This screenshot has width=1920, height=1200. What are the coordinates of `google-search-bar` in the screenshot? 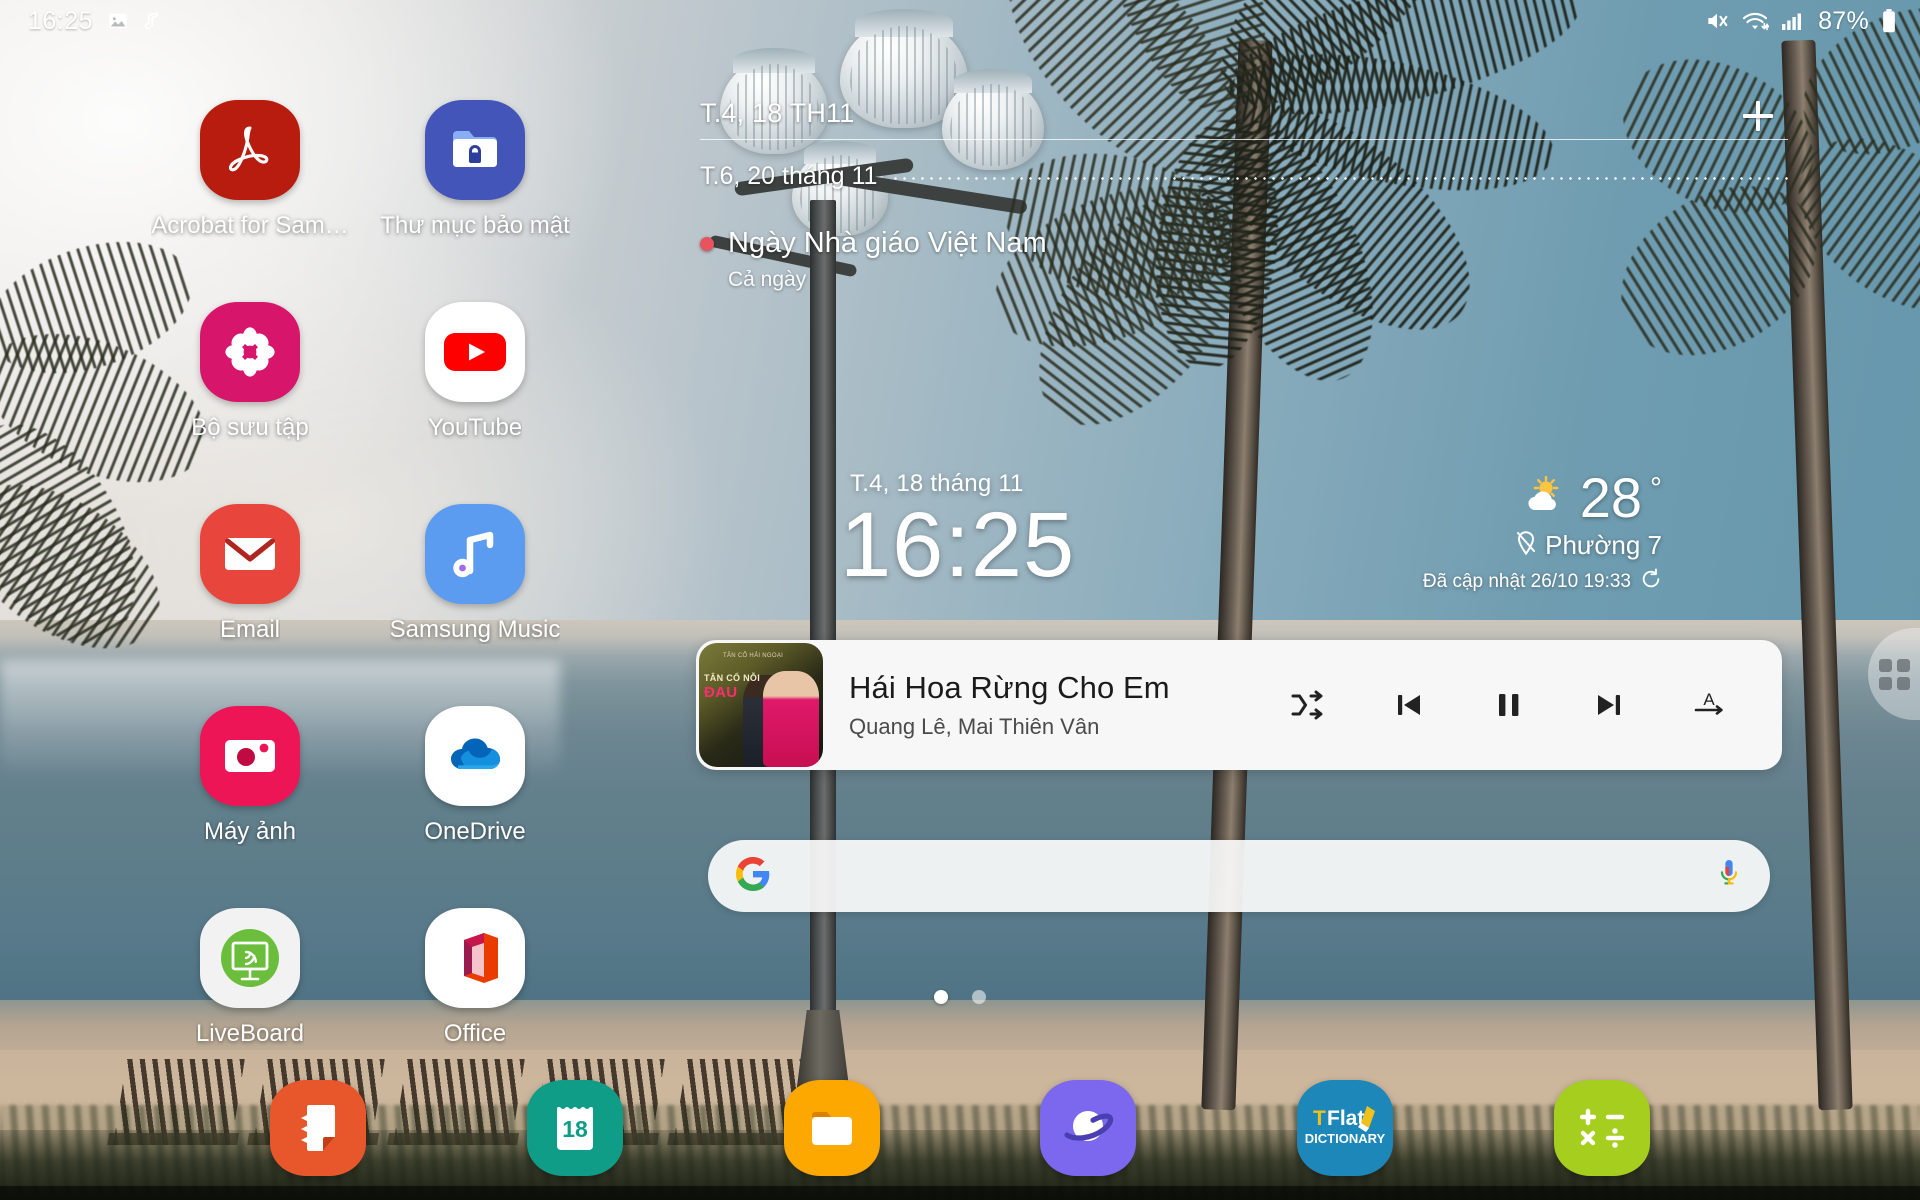 It's located at (1239, 876).